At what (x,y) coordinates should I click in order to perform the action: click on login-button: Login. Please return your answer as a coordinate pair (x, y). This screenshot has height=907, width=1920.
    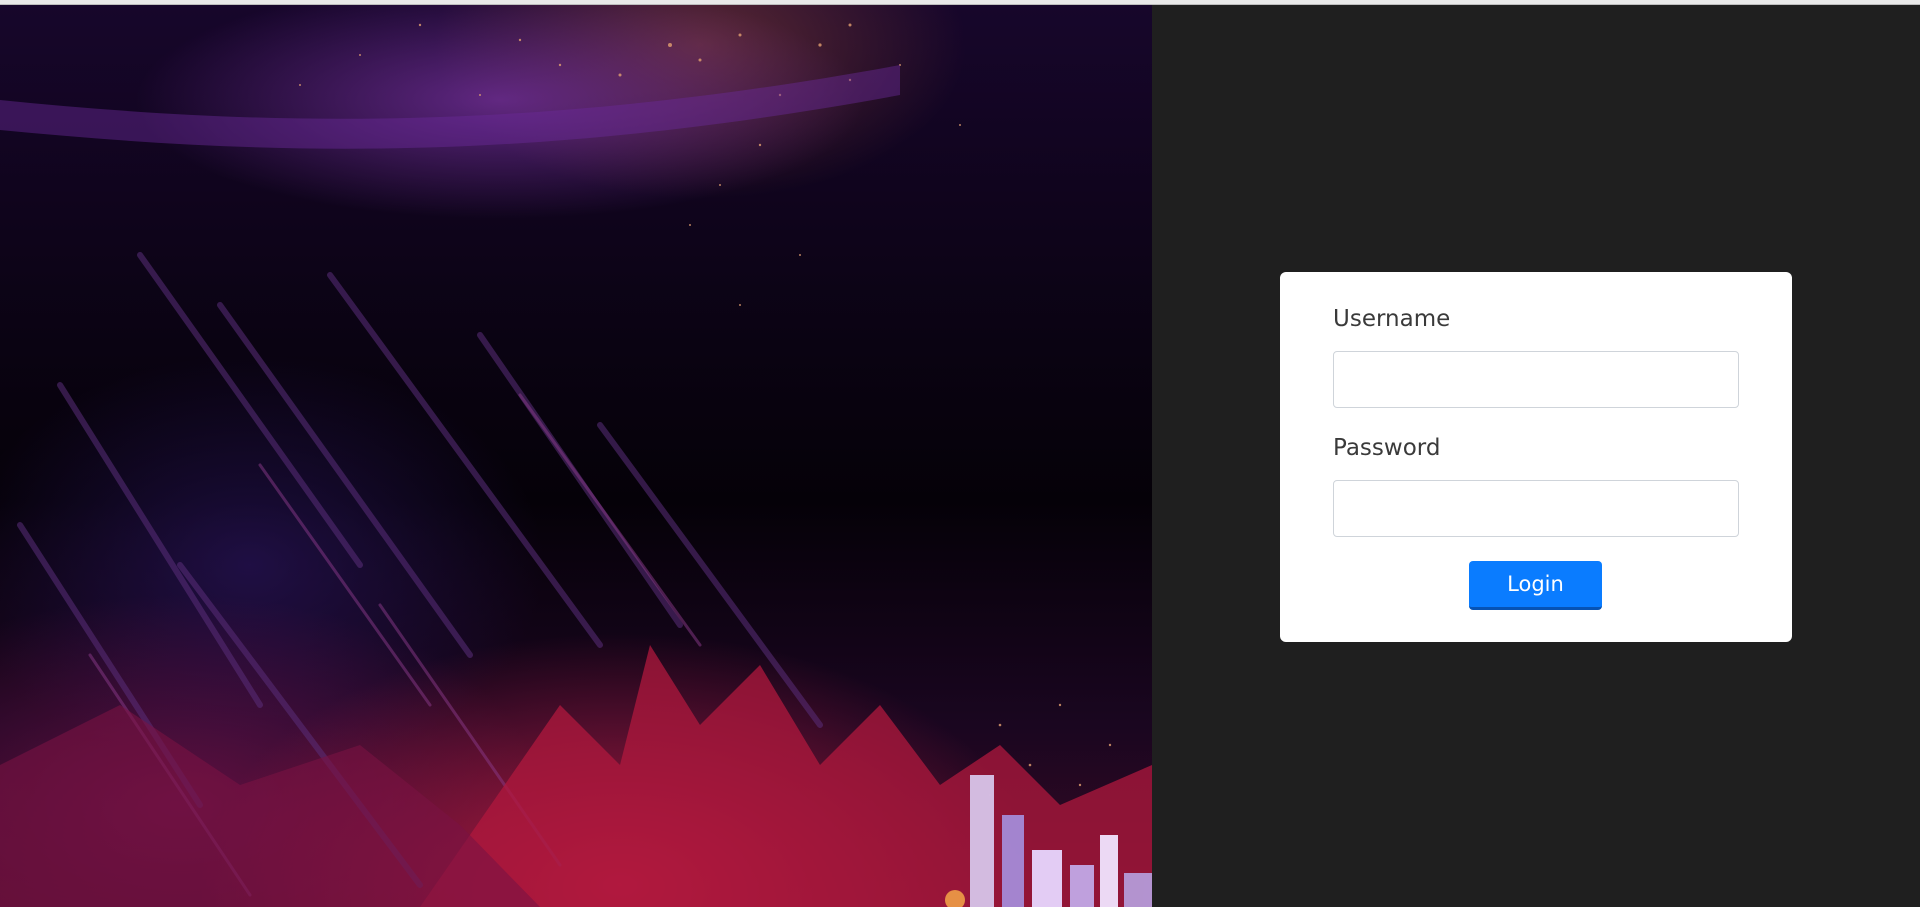
    Looking at the image, I should click on (1535, 585).